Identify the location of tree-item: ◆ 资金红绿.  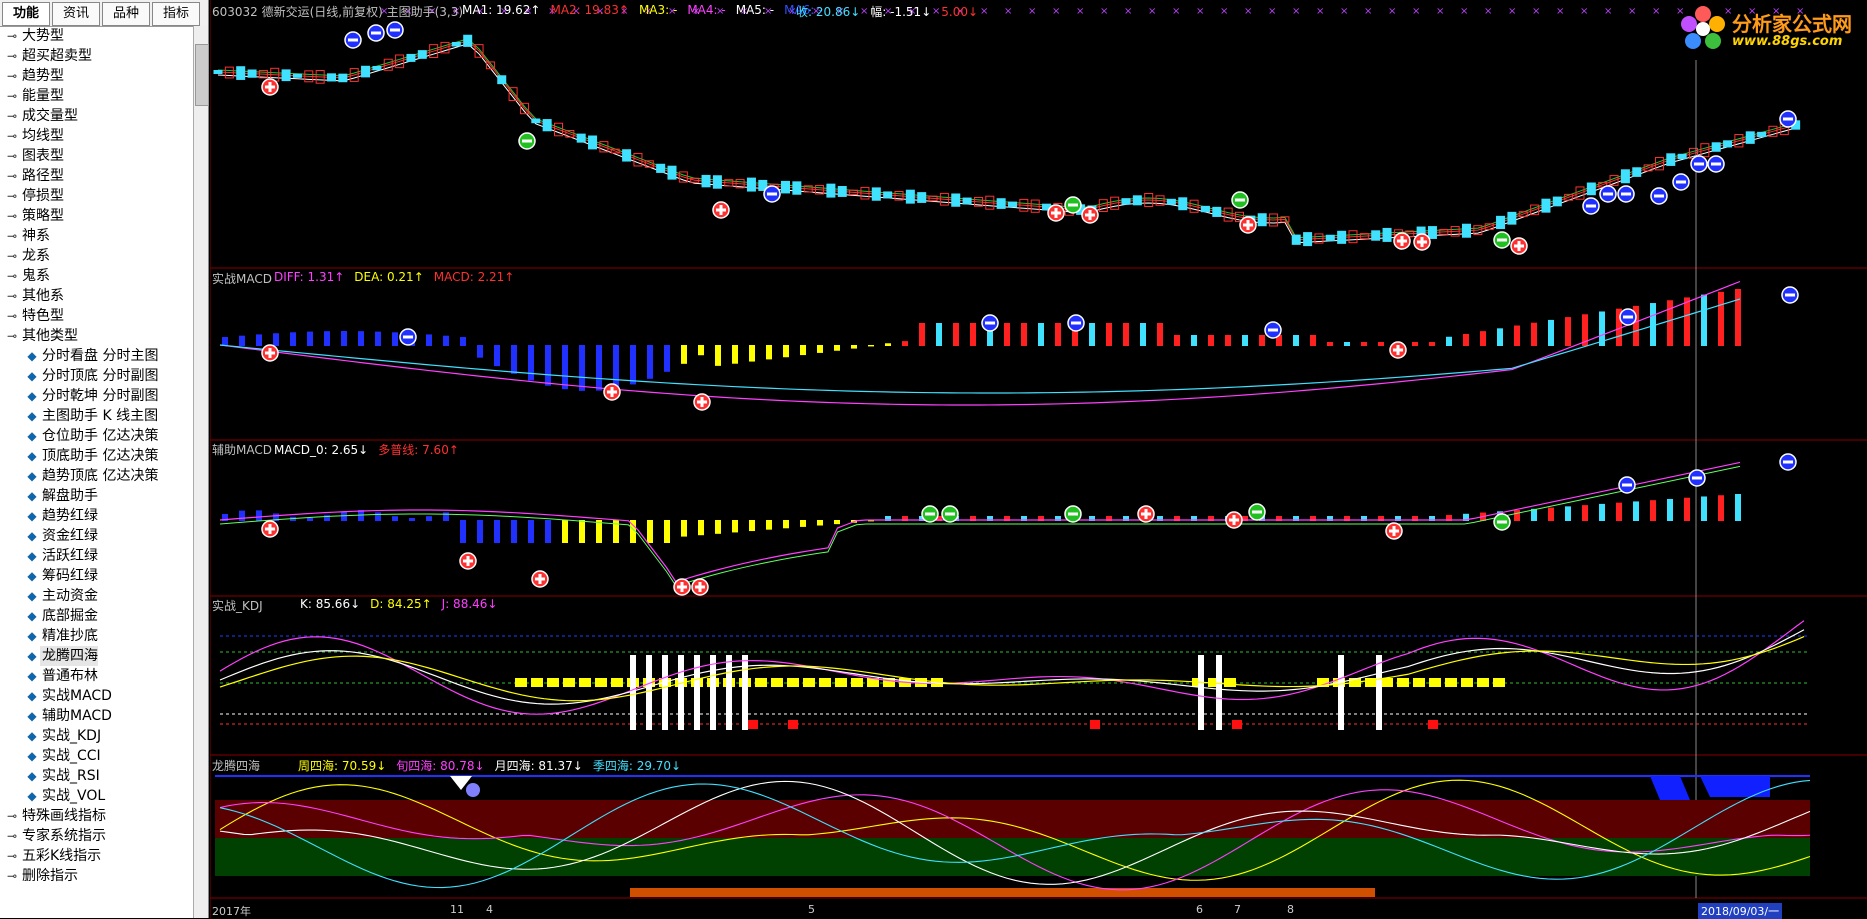
(96, 536).